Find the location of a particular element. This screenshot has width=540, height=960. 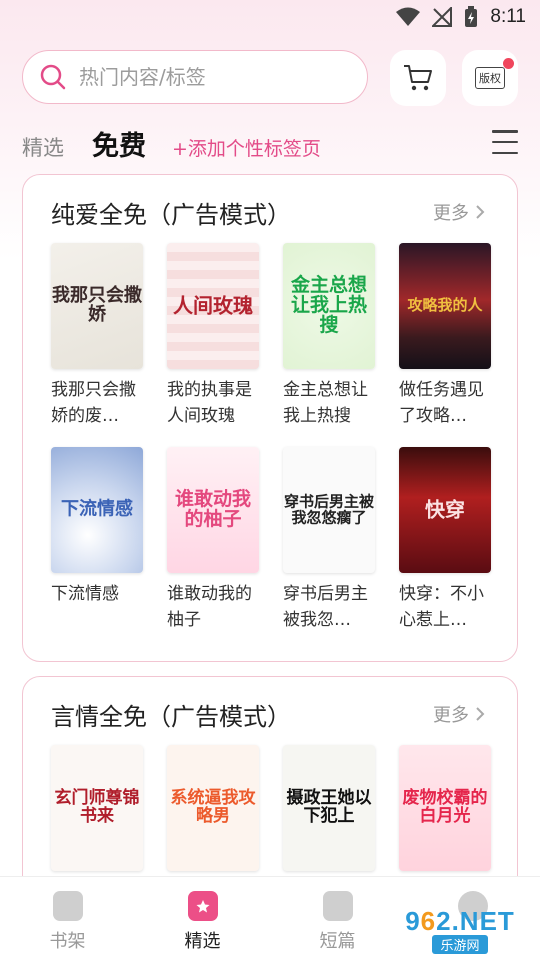

category-tabs: 精选 免费 +添加个性标签页 is located at coordinates (171, 144).